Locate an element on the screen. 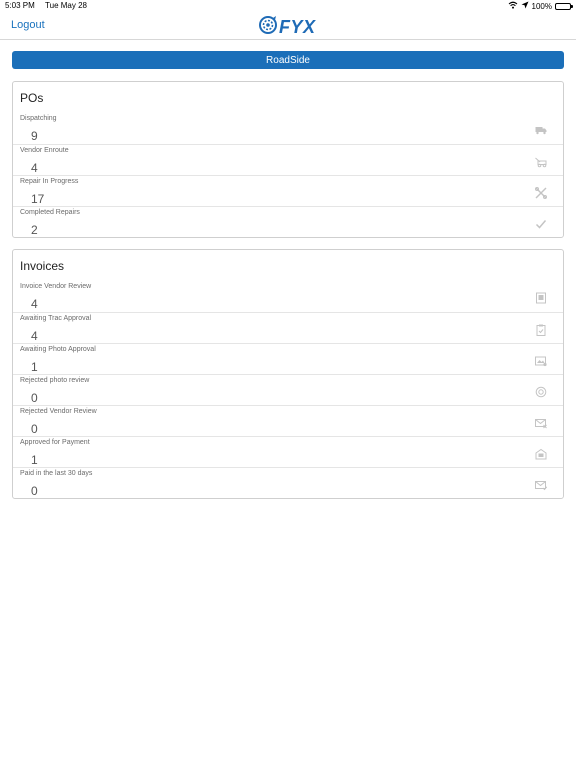 This screenshot has height=768, width=576. invoice-icon is located at coordinates (541, 298).